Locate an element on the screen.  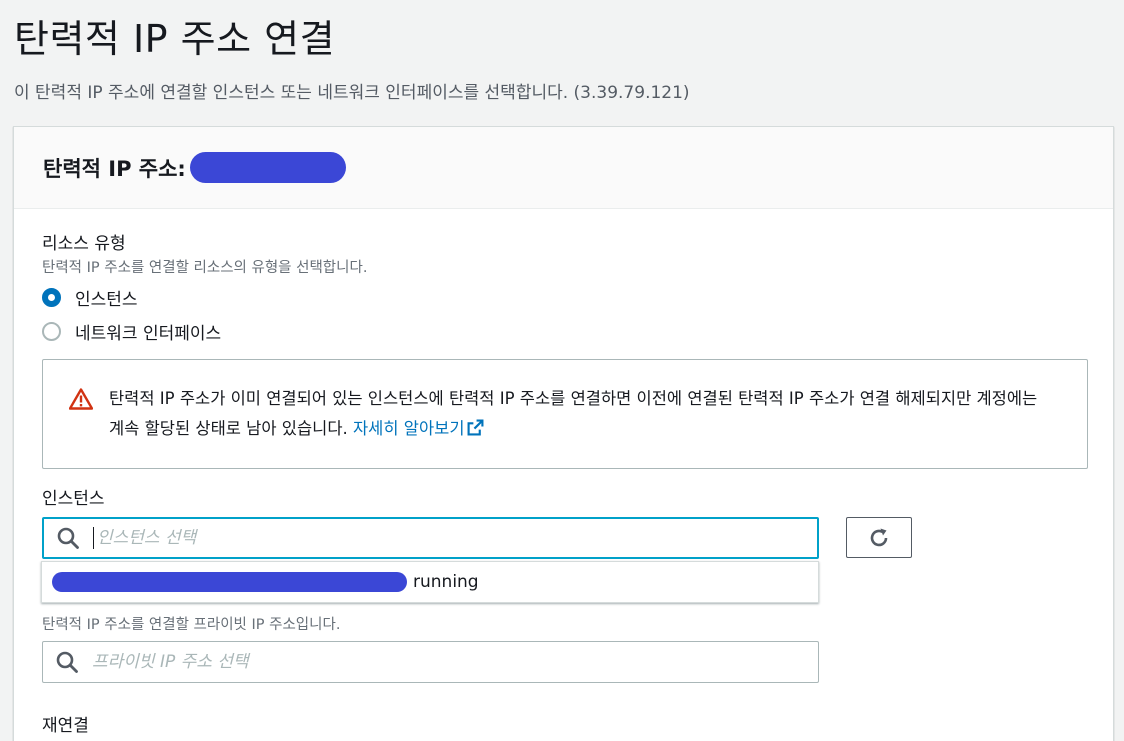
private-ip-search-input is located at coordinates (430, 662).